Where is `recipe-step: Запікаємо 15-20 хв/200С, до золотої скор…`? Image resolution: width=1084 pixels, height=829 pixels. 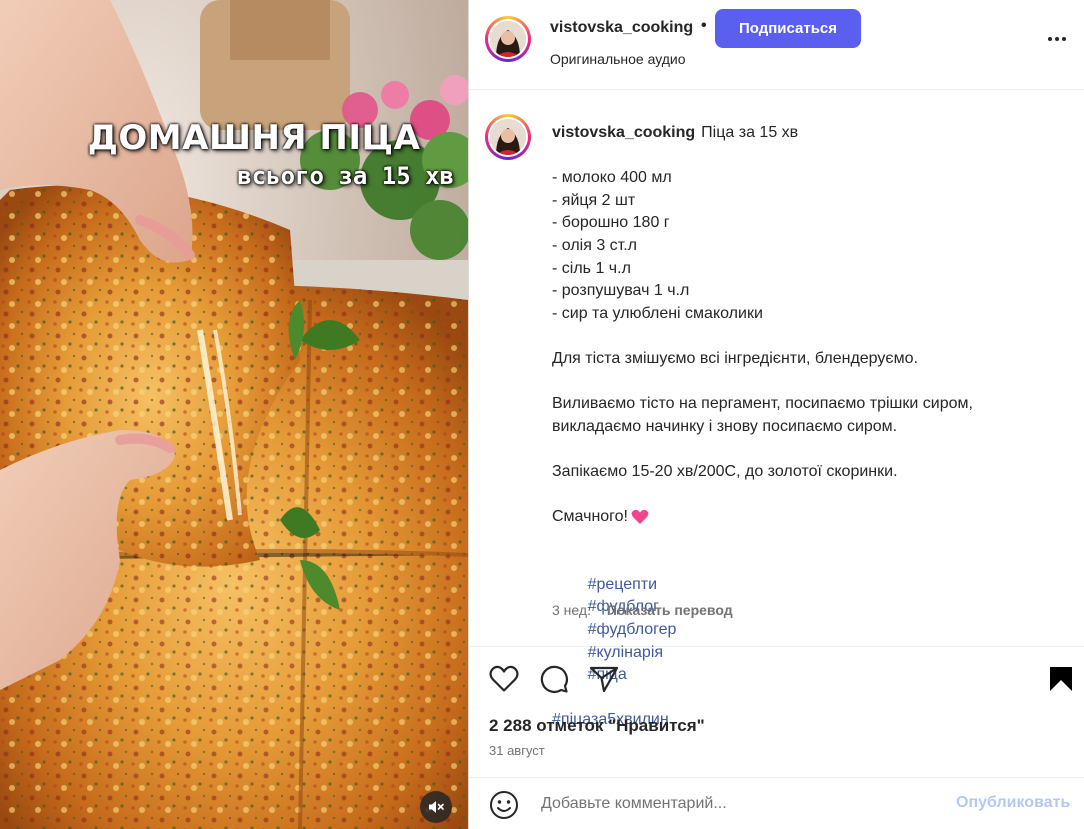
recipe-step: Запікаємо 15-20 хв/200С, до золотої скор… is located at coordinates (725, 471).